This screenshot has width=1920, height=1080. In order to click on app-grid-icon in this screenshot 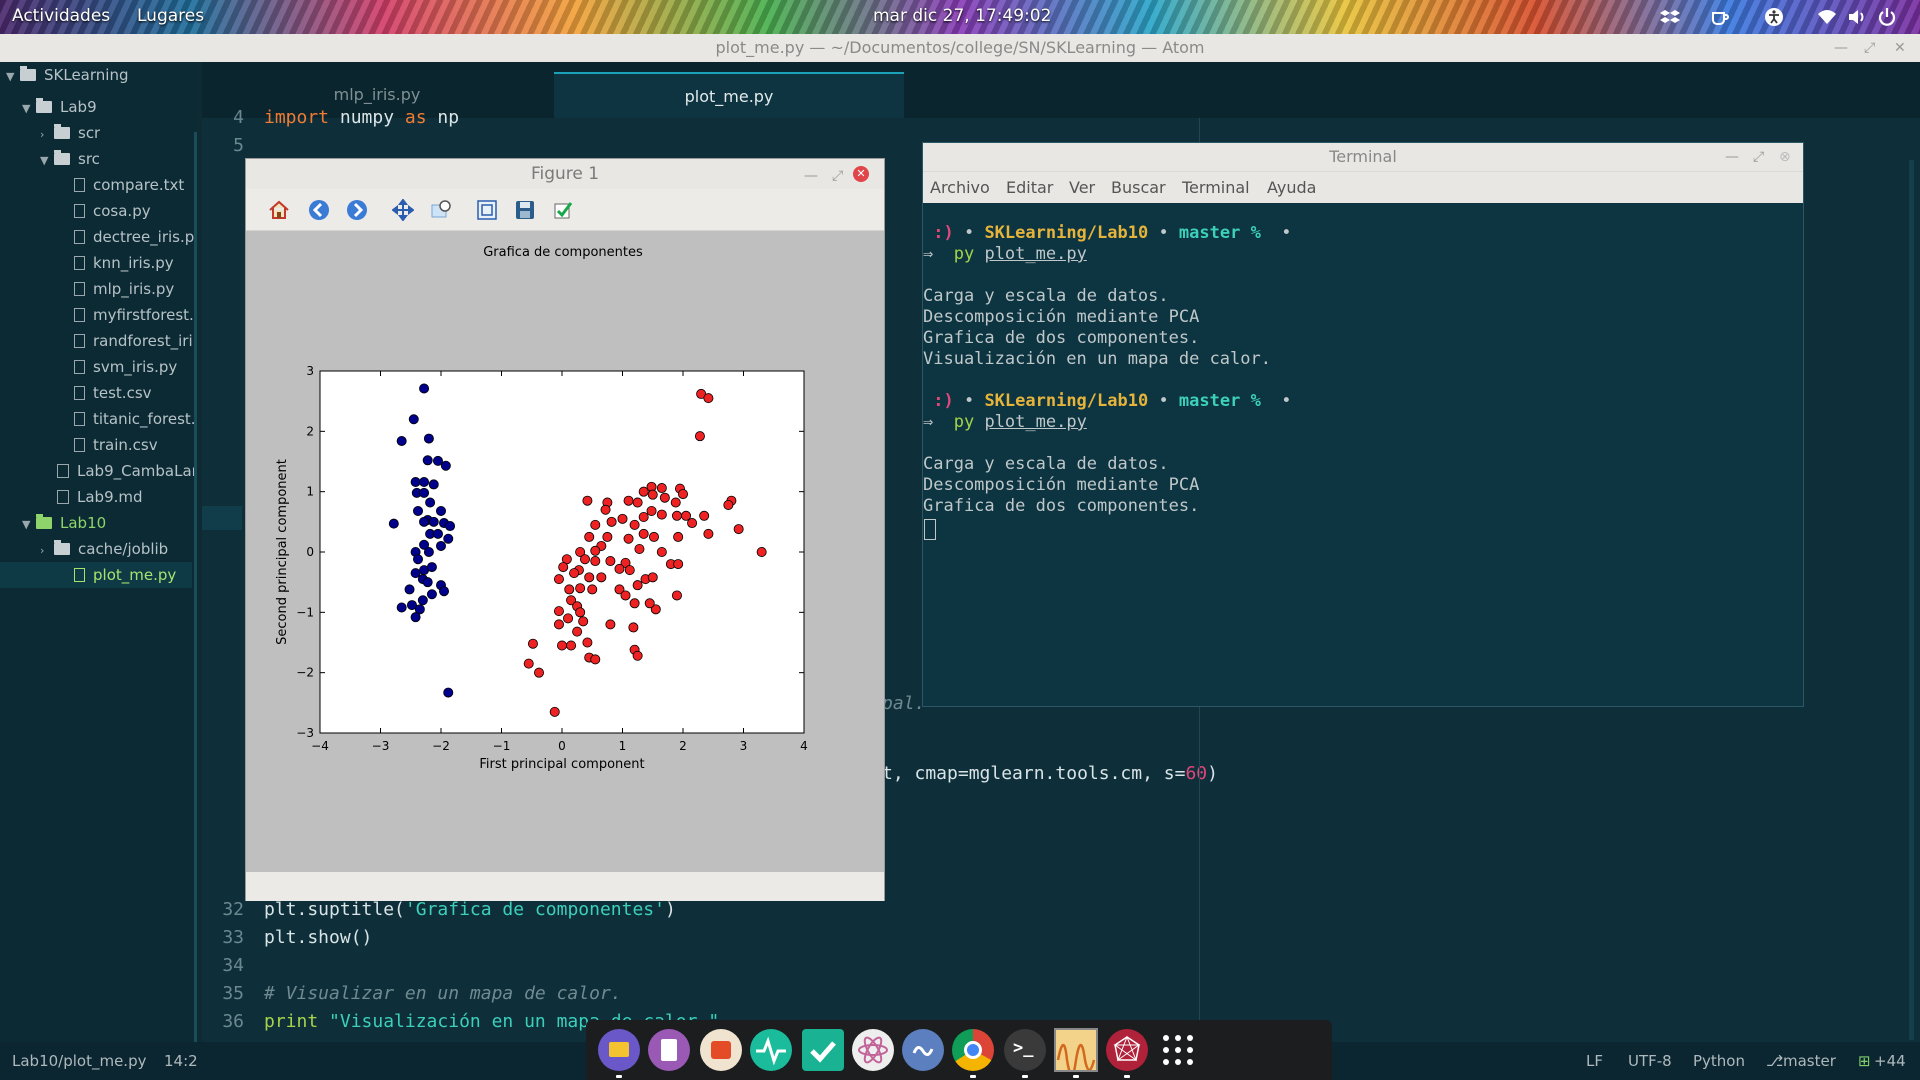, I will do `click(1178, 1050)`.